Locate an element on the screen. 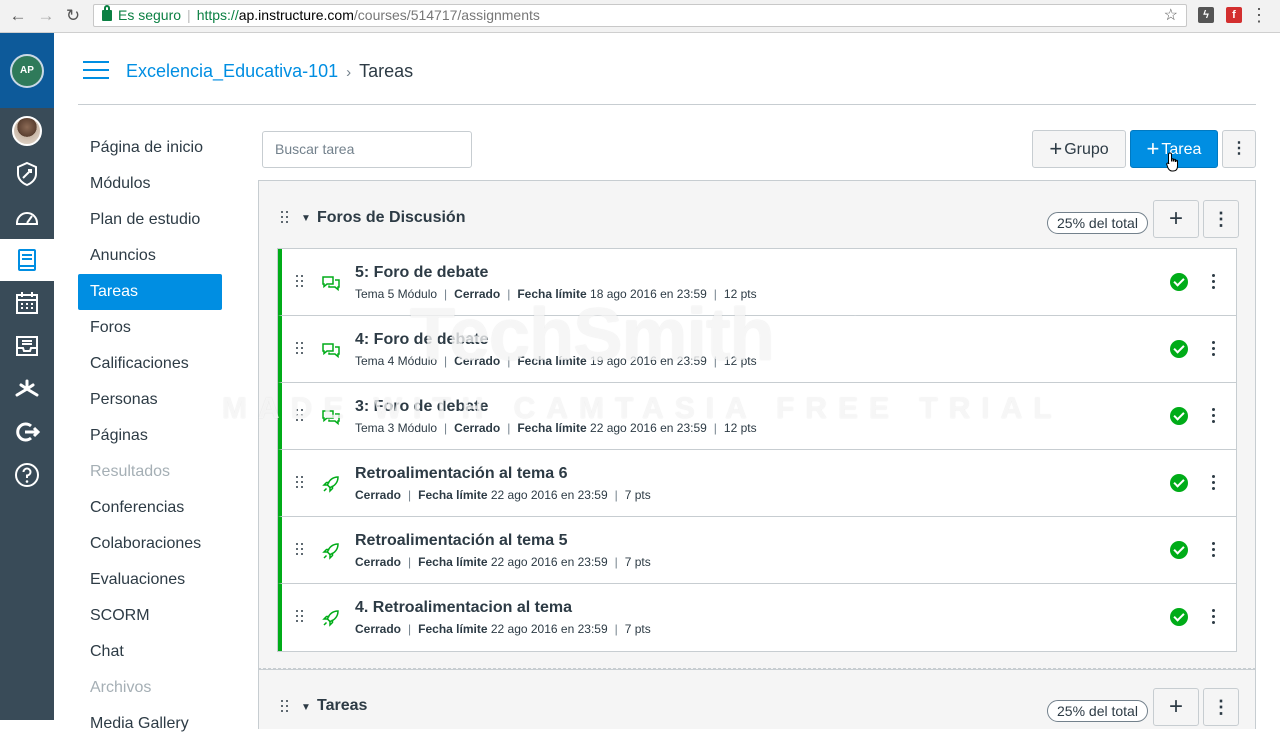 The width and height of the screenshot is (1280, 742). inbox-nav-item is located at coordinates (27, 346).